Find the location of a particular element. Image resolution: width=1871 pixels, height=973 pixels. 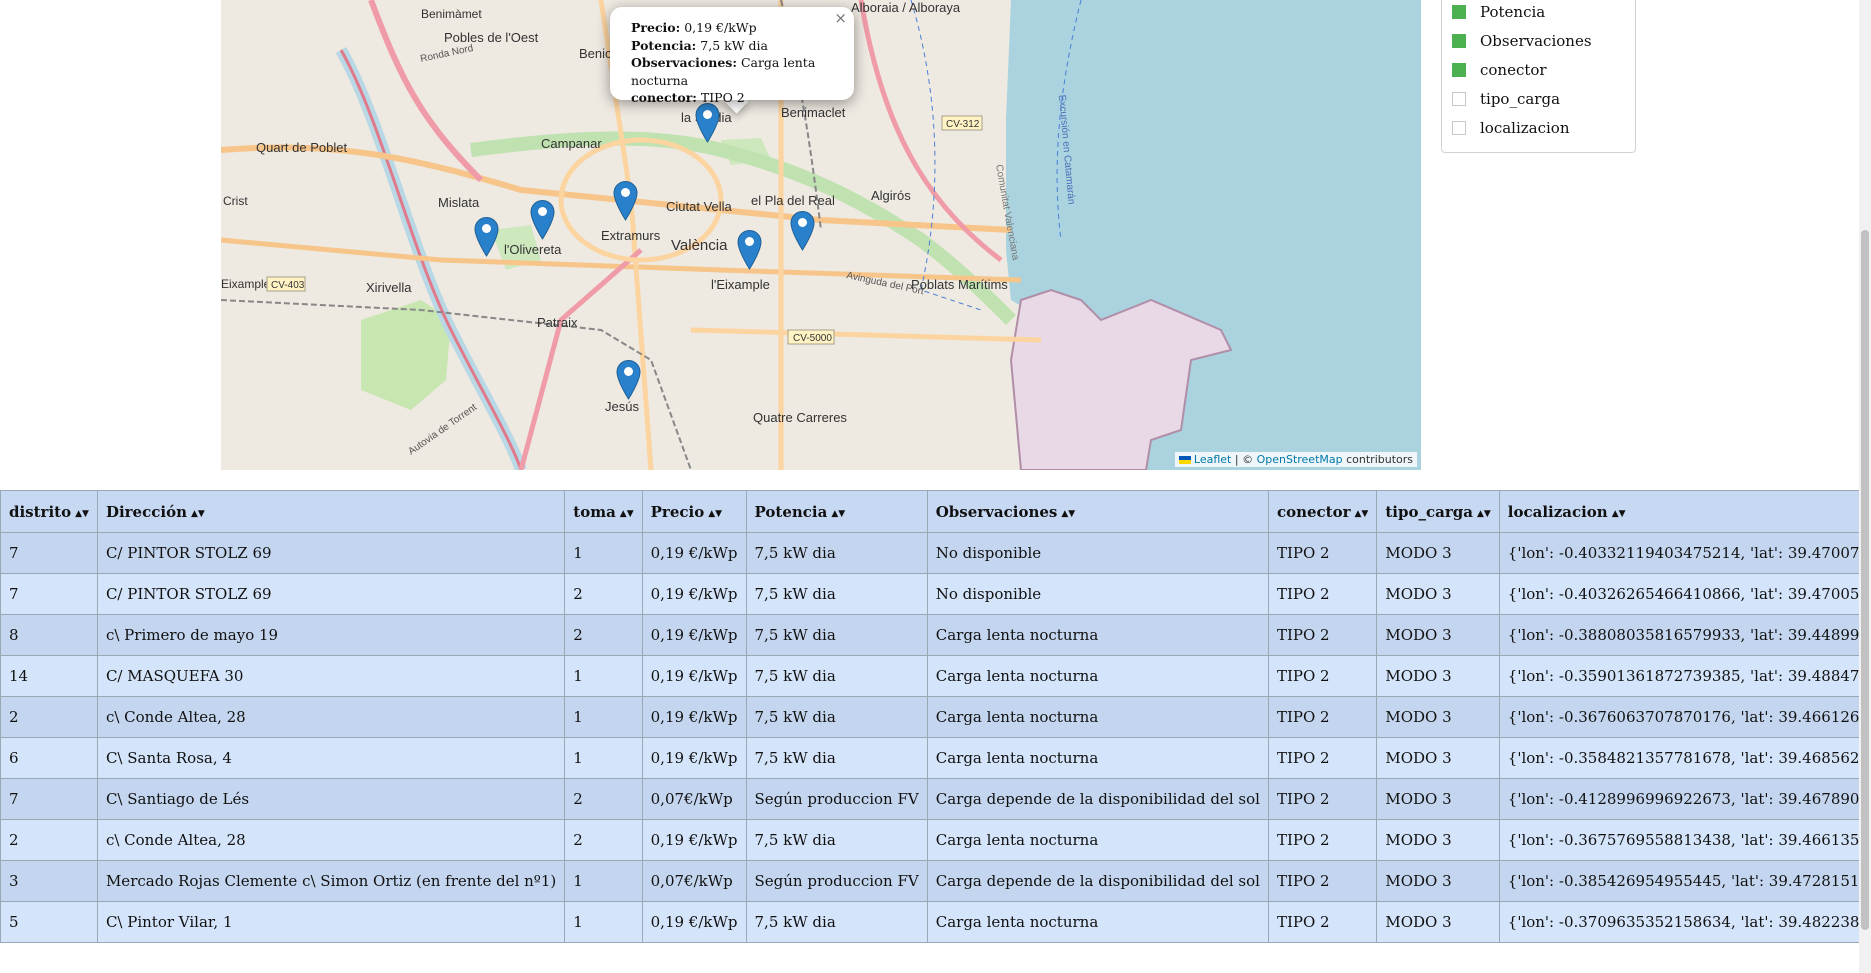

column-header: toma ▲▼ is located at coordinates (603, 511).